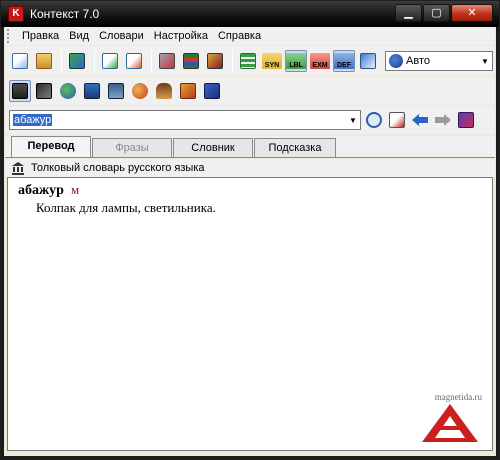 This screenshot has height=460, width=500. What do you see at coordinates (178, 120) in the screenshot?
I see `search-value-container: абажур` at bounding box center [178, 120].